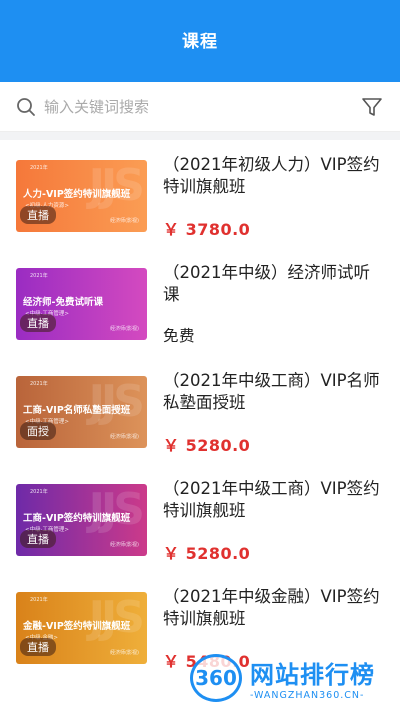 The width and height of the screenshot is (400, 711). Describe the element at coordinates (207, 229) in the screenshot. I see `course-price: ￥ 3780.0` at that location.